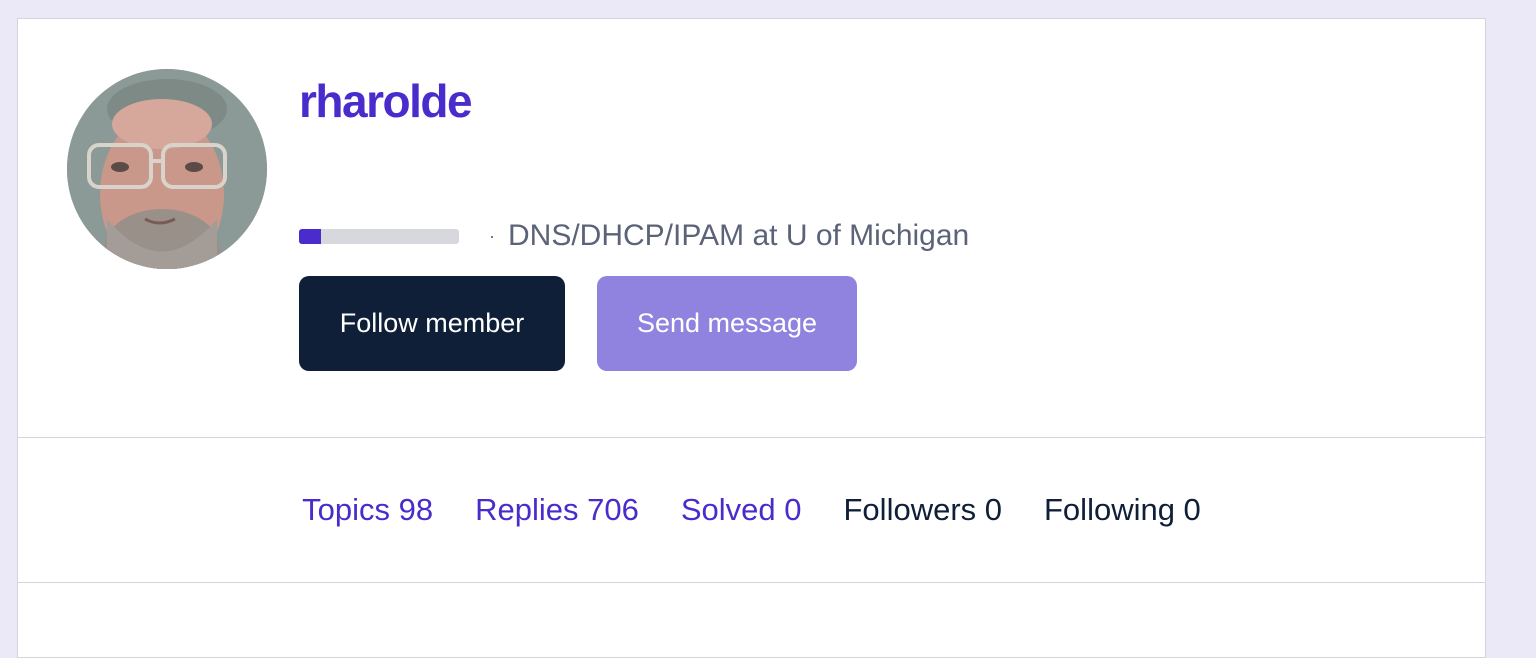 The height and width of the screenshot is (658, 1536). Describe the element at coordinates (923, 509) in the screenshot. I see `stat-followers: Followers 0` at that location.